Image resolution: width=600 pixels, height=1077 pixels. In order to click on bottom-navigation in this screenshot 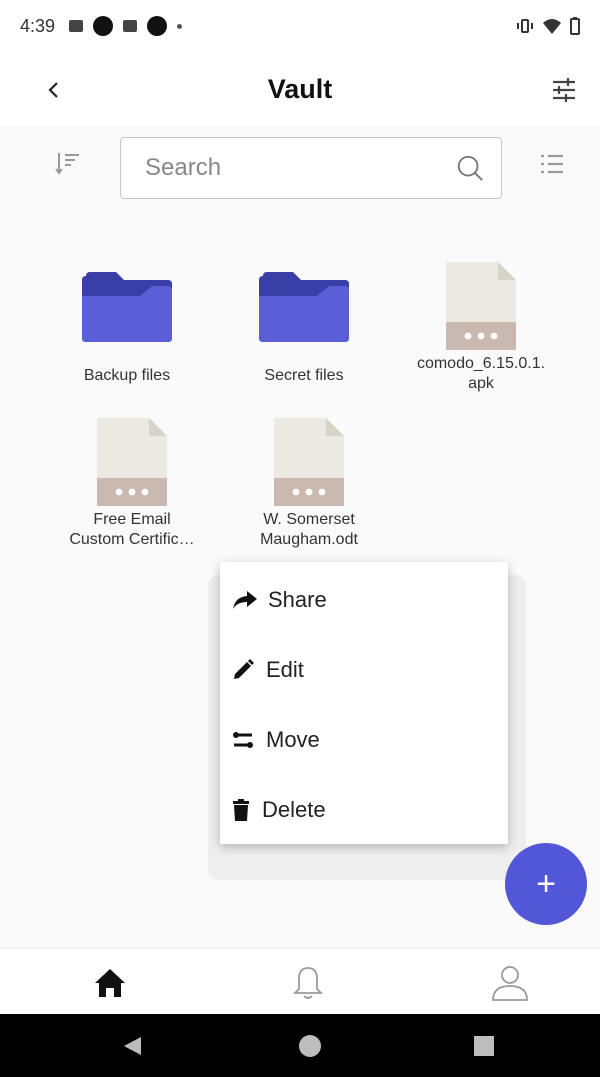, I will do `click(300, 981)`.